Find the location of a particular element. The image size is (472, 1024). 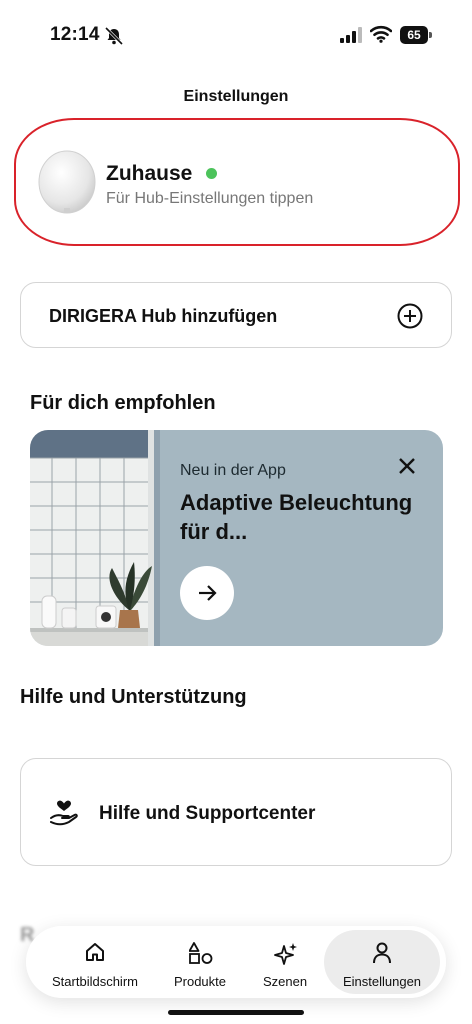

page-title: Einstellungen is located at coordinates (236, 96).